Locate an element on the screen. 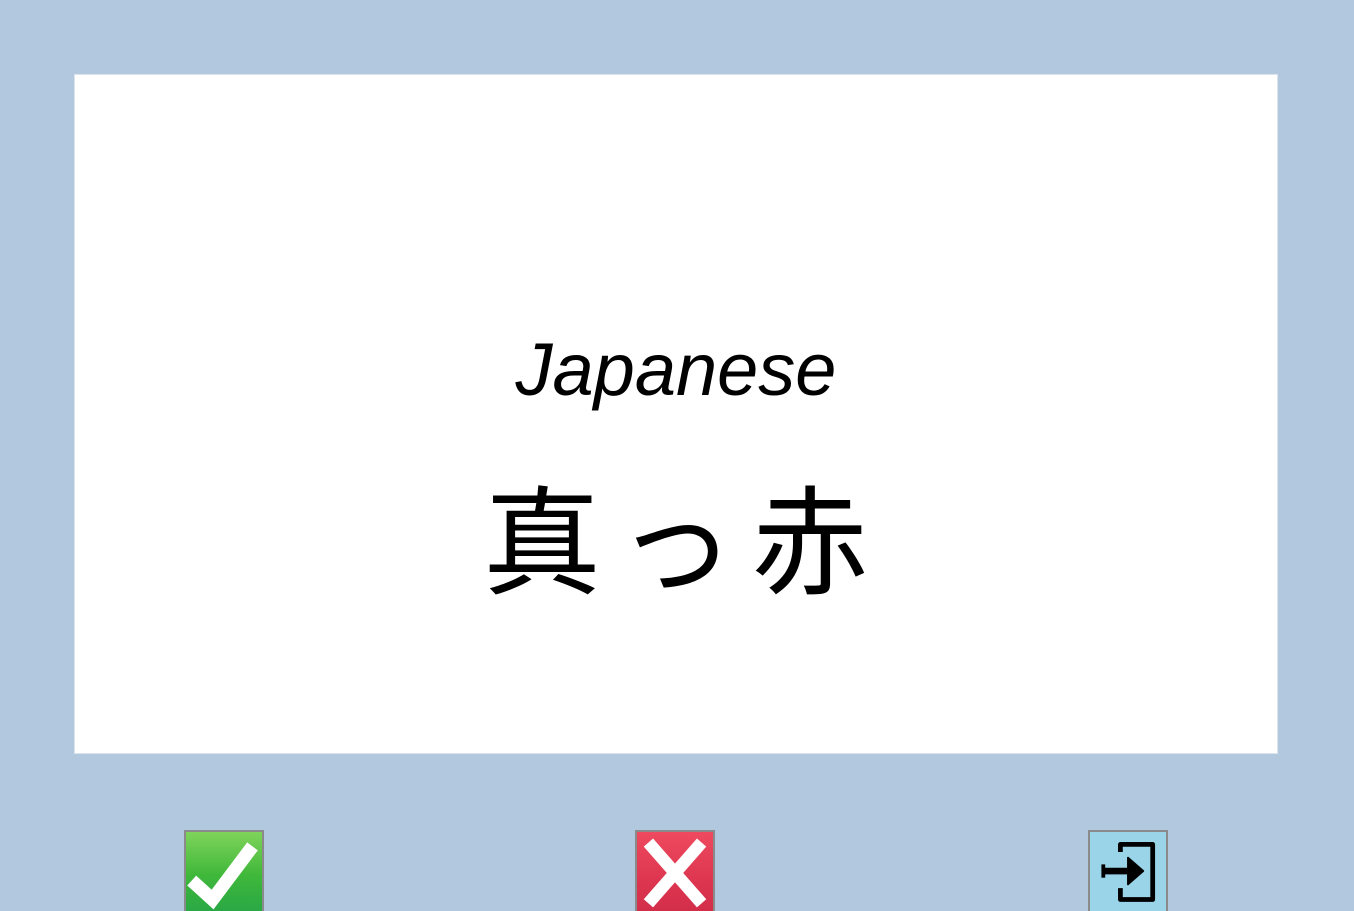 The width and height of the screenshot is (1354, 911). wrong-button is located at coordinates (675, 870).